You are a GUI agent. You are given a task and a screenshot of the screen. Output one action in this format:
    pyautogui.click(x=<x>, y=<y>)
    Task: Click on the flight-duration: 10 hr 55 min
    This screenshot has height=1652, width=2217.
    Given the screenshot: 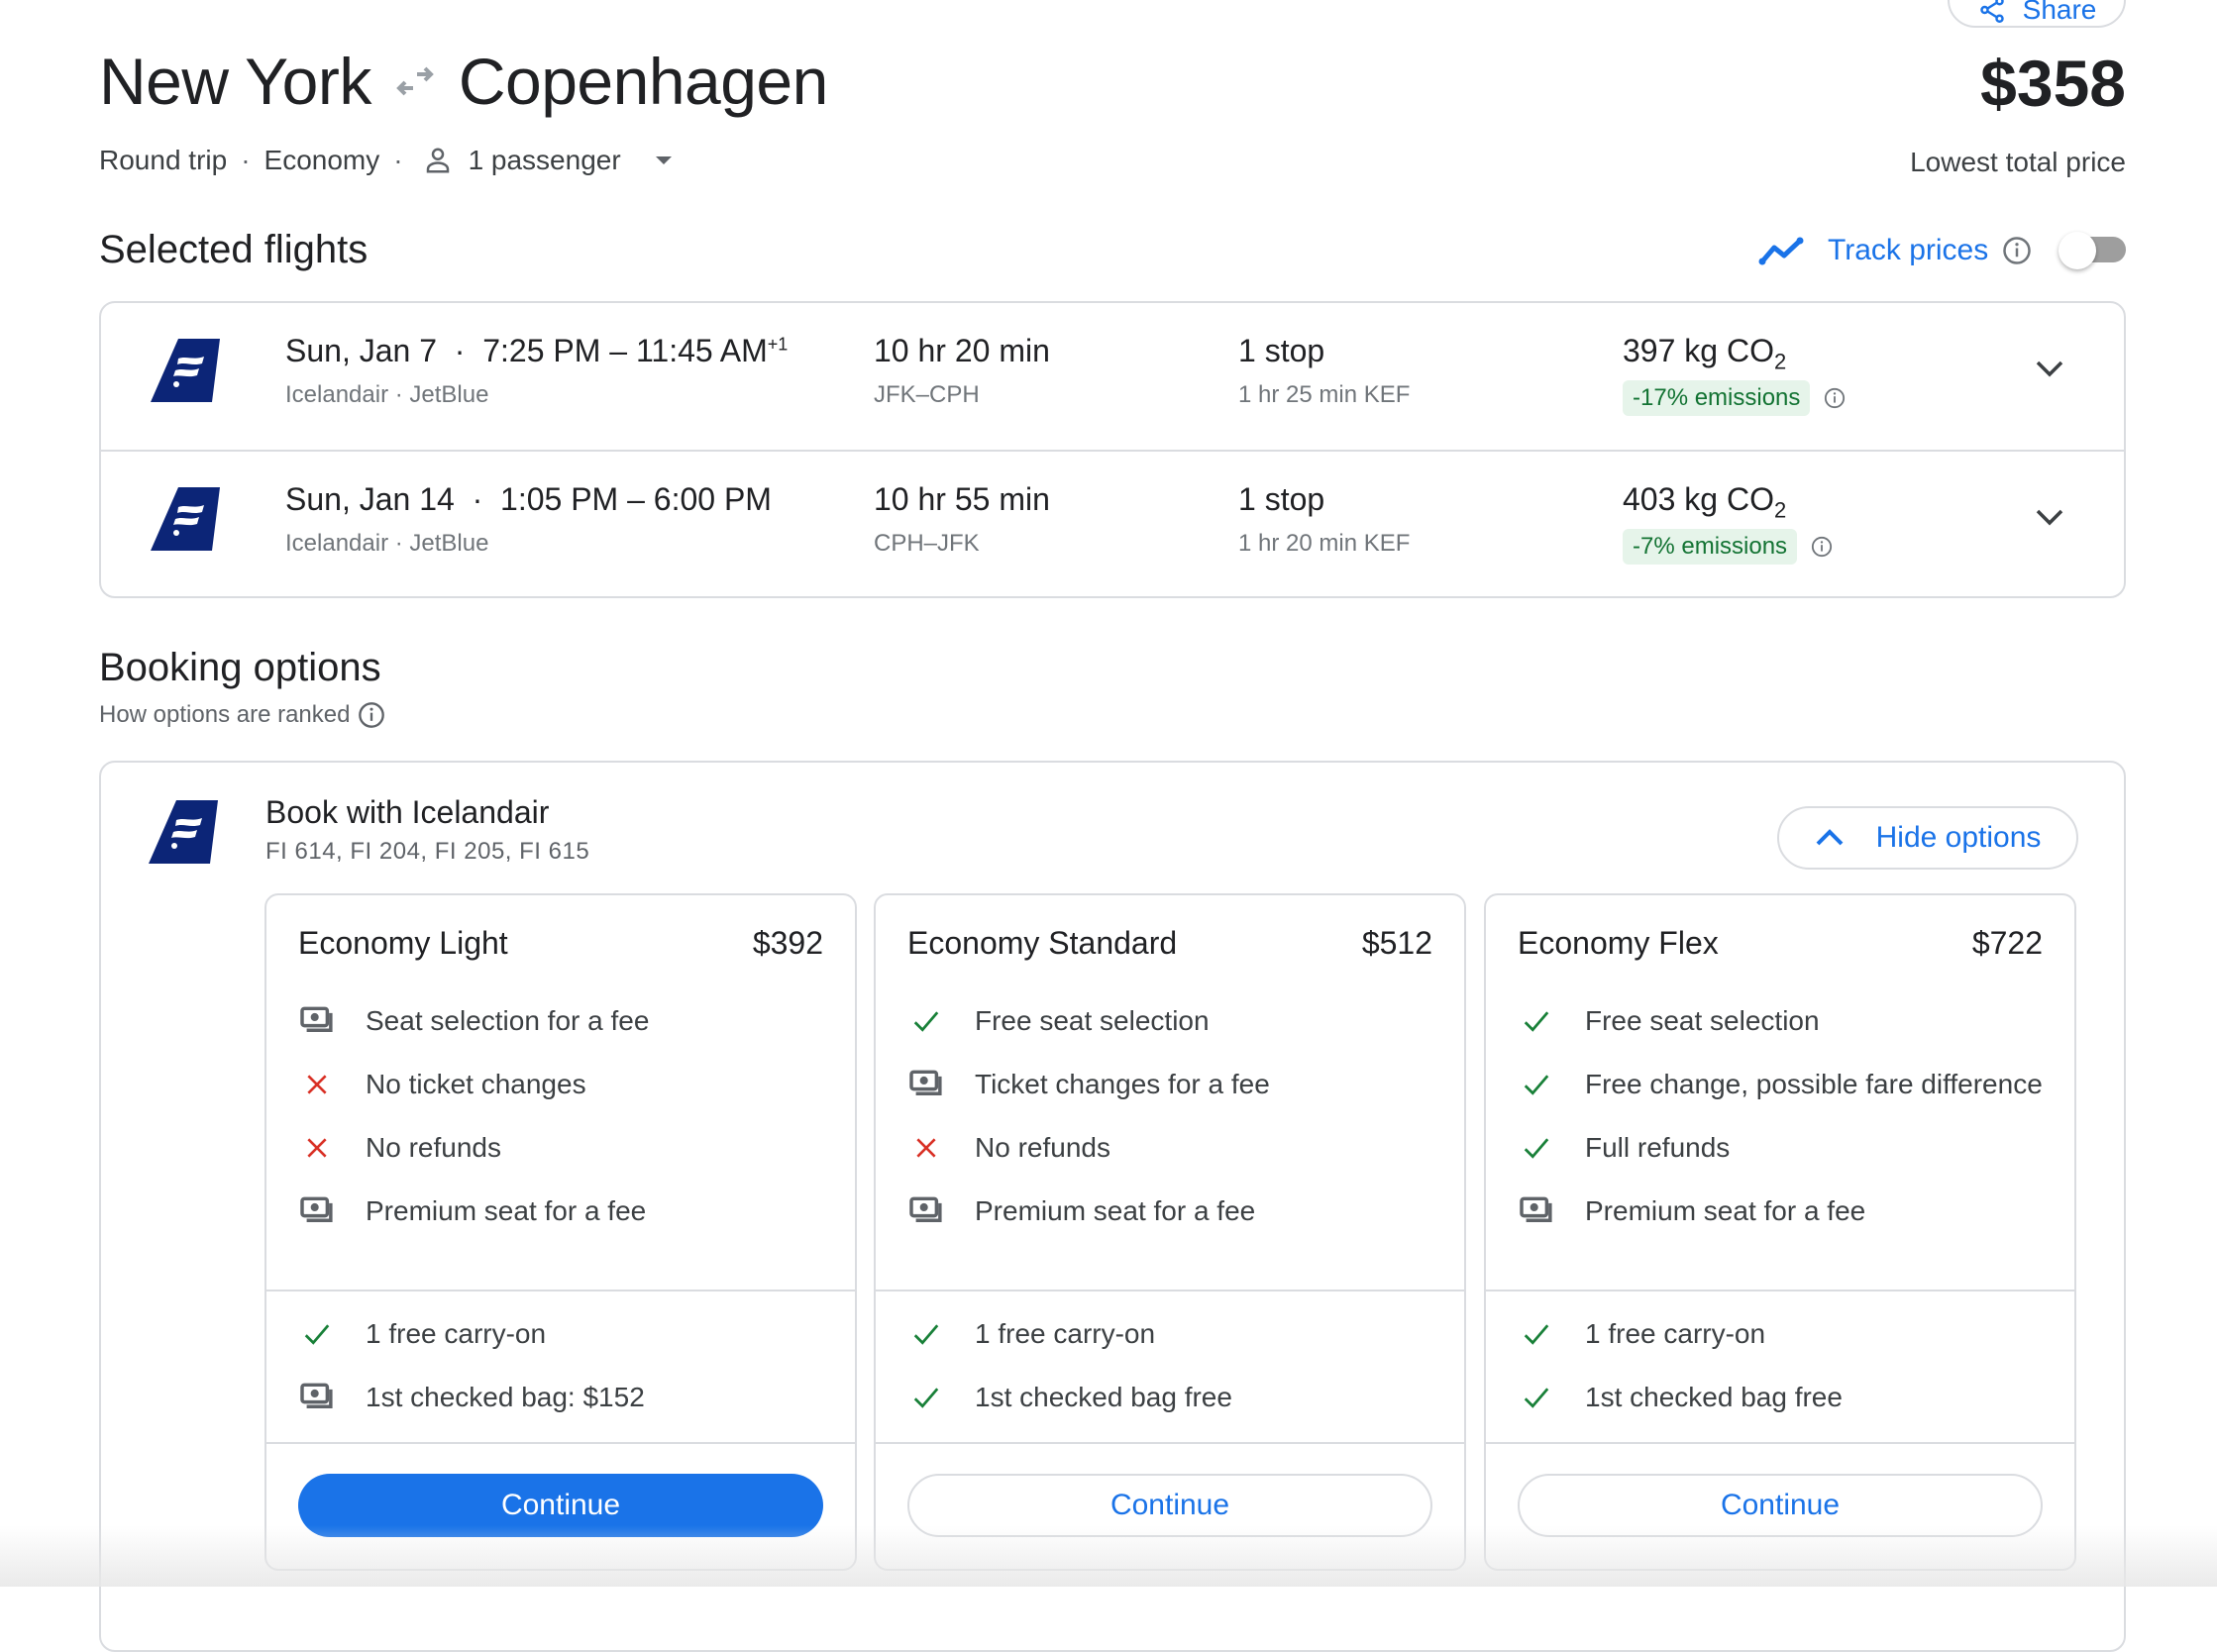 What is the action you would take?
    pyautogui.click(x=962, y=499)
    